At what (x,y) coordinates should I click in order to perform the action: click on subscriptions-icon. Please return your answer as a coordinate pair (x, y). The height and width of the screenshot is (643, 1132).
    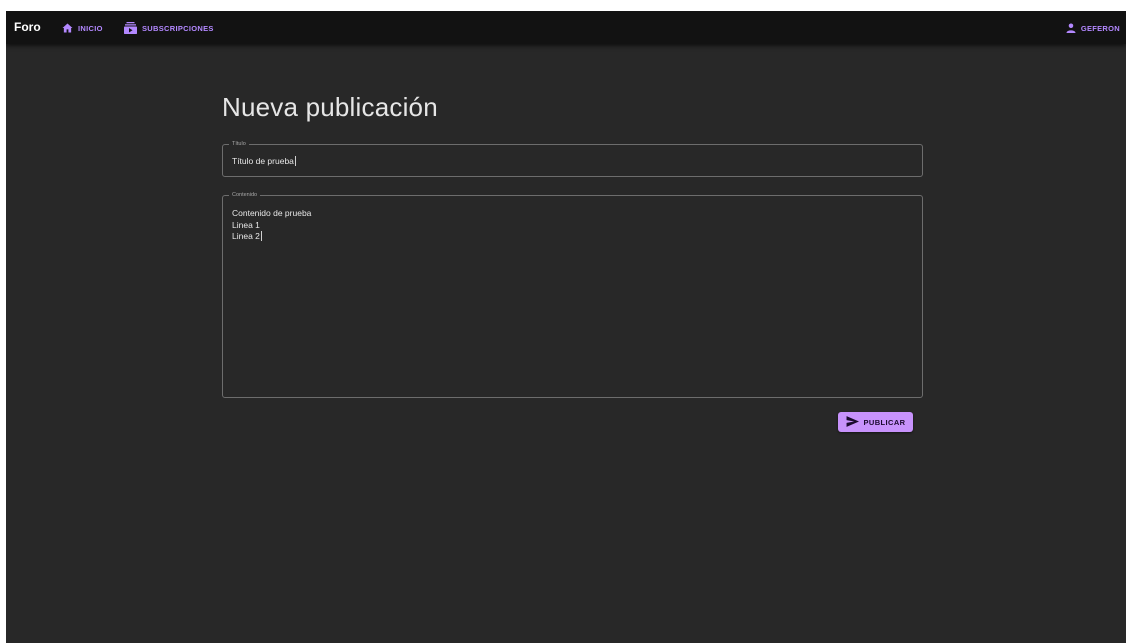
    Looking at the image, I should click on (130, 28).